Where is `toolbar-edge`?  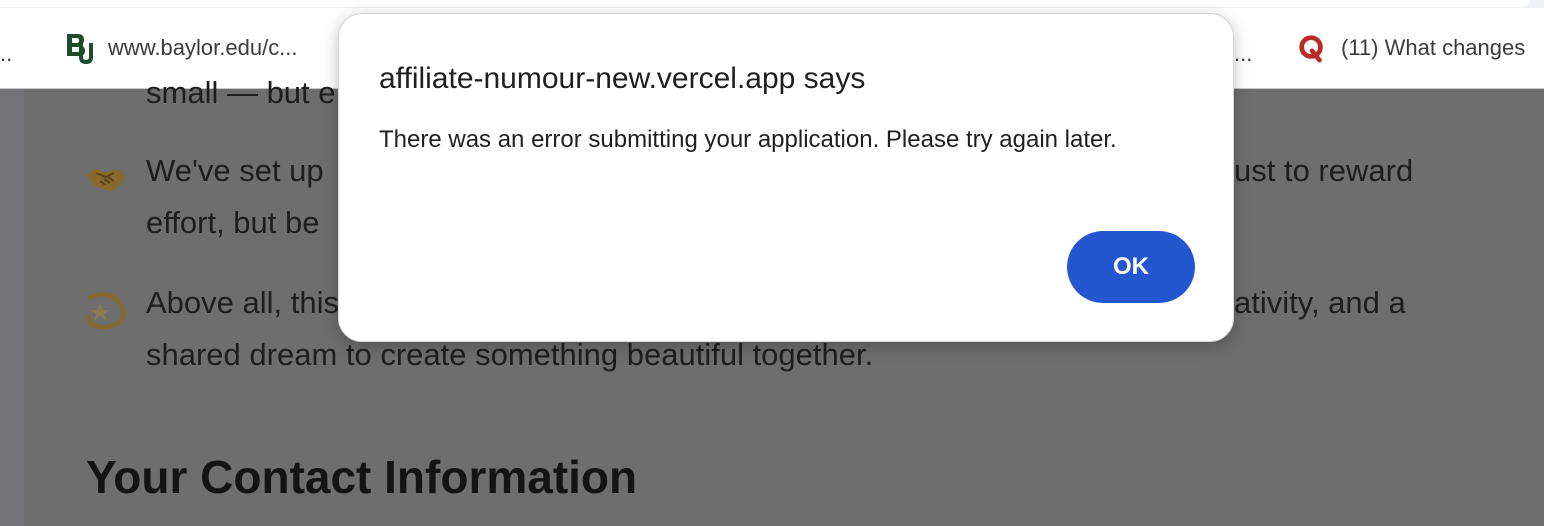 toolbar-edge is located at coordinates (765, 3).